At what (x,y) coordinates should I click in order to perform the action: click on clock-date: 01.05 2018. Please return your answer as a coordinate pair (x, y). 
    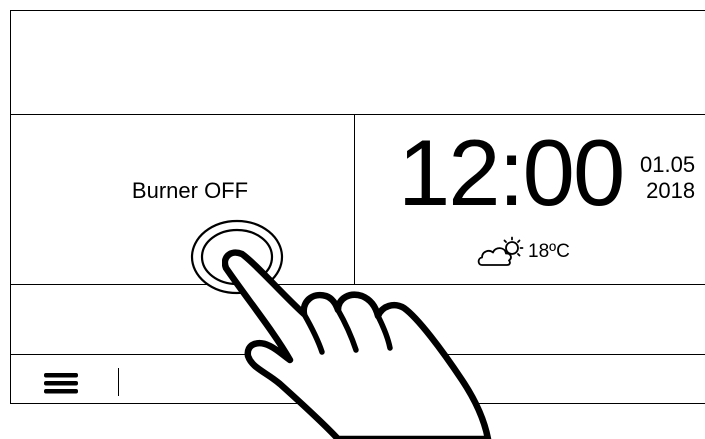
    Looking at the image, I should click on (667, 178).